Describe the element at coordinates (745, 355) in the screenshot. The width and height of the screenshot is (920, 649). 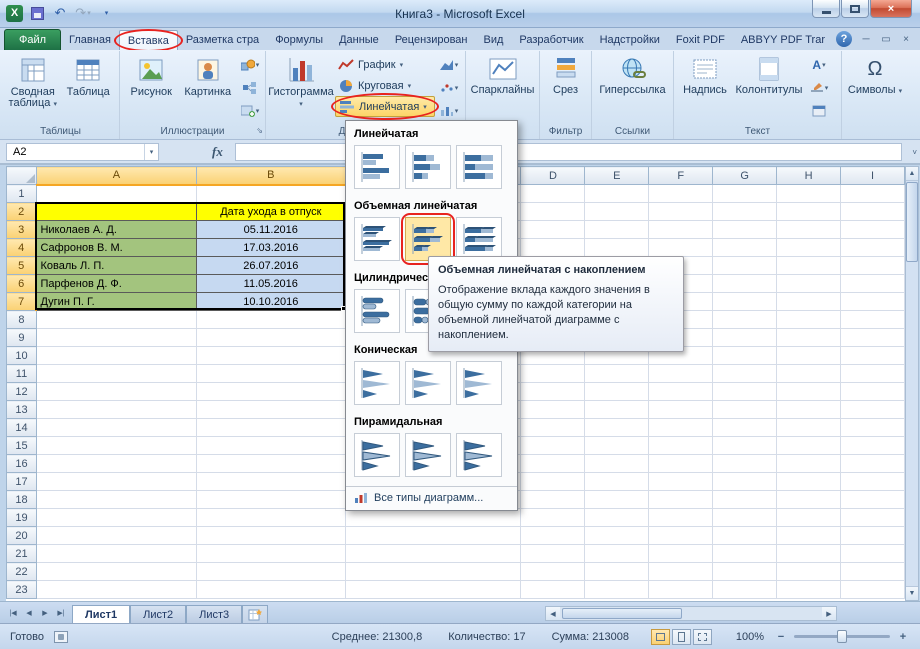
I see `cell-G10` at that location.